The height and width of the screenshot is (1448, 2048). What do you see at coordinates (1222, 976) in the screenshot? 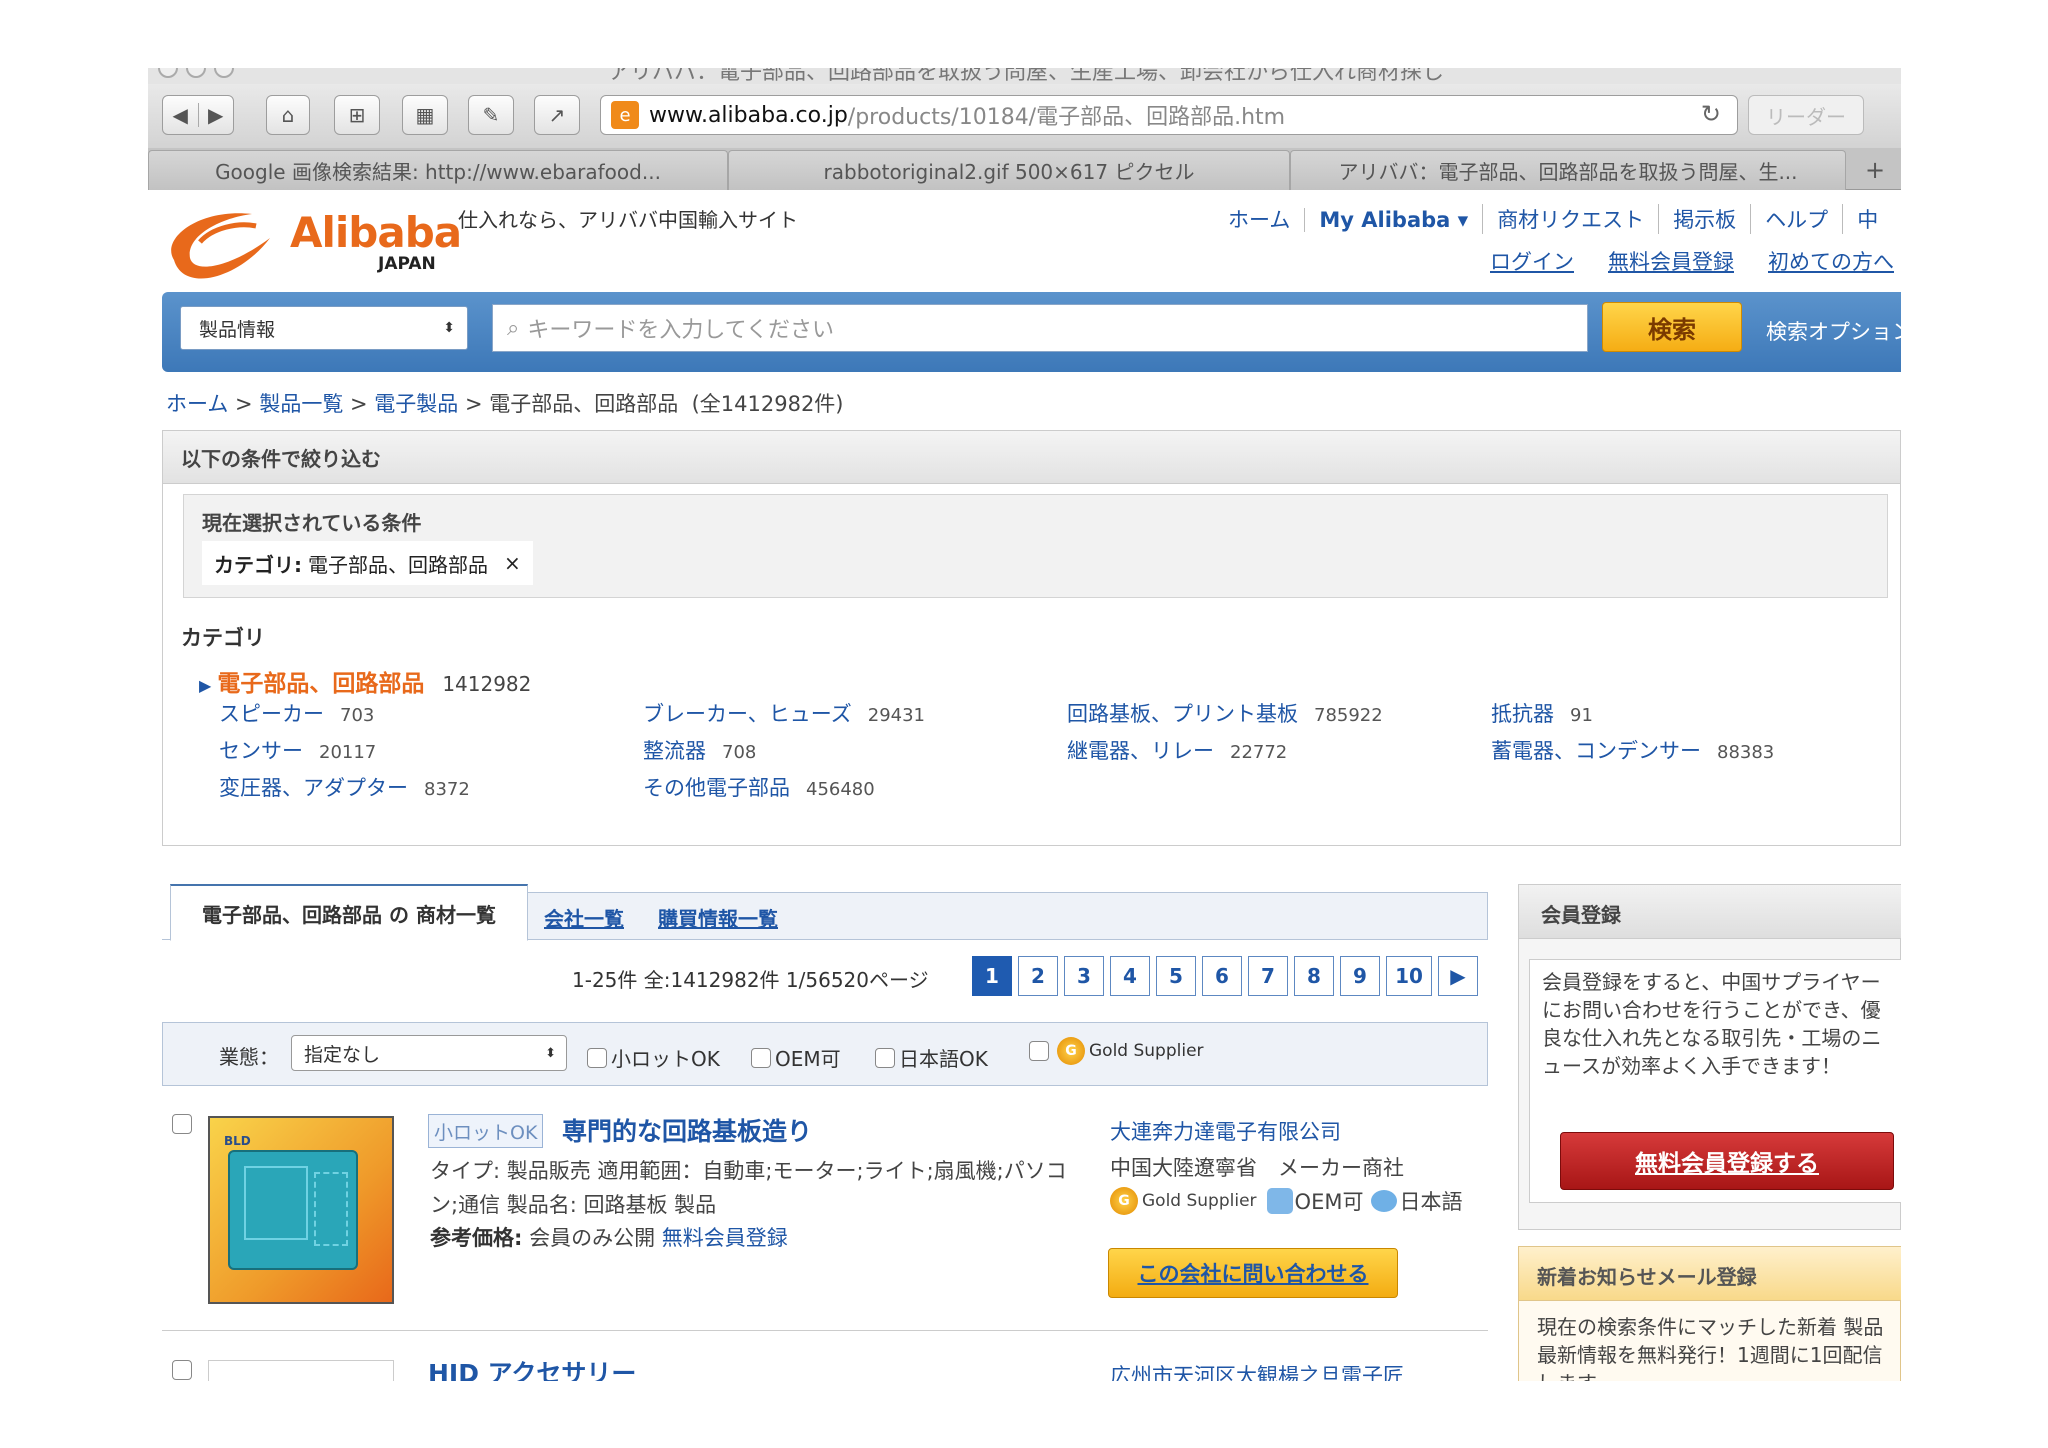
I see `page-button-6: 6` at bounding box center [1222, 976].